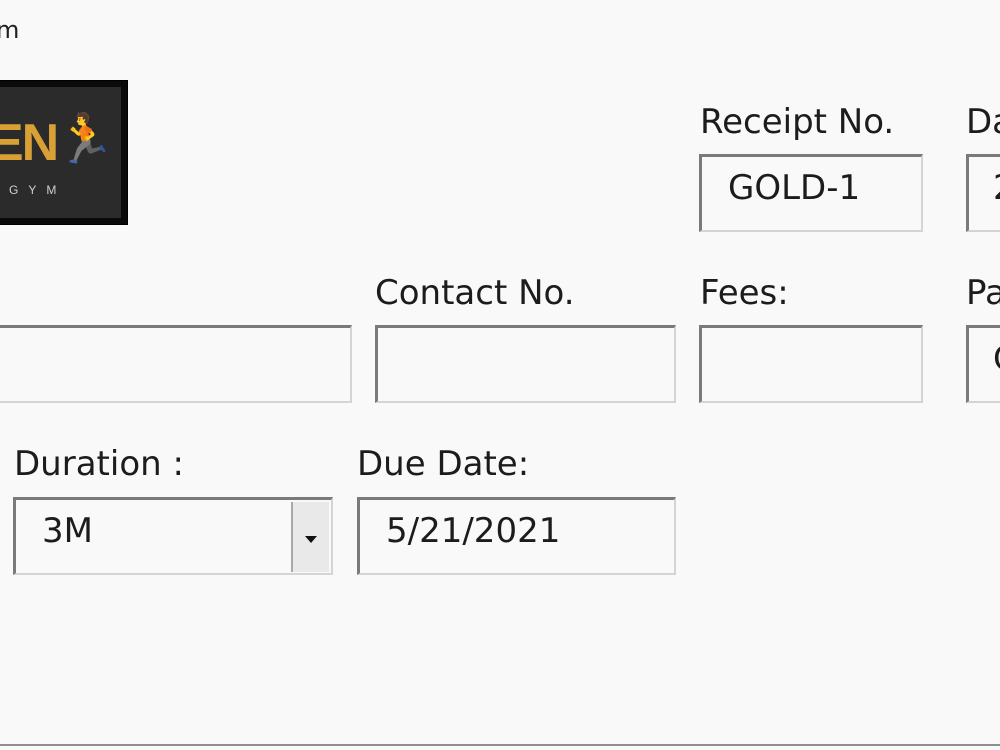 The image size is (1000, 750). Describe the element at coordinates (983, 122) in the screenshot. I see `date-label: Da` at that location.